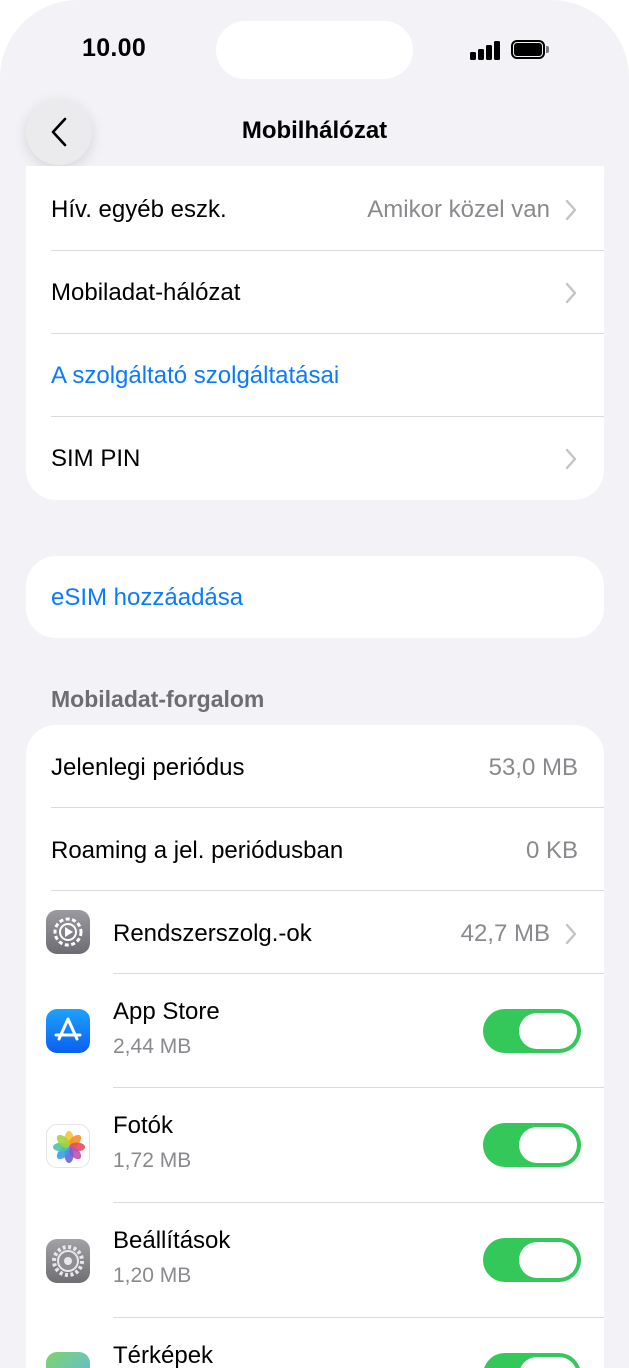 The width and height of the screenshot is (629, 1368). I want to click on app-store-icon, so click(68, 1031).